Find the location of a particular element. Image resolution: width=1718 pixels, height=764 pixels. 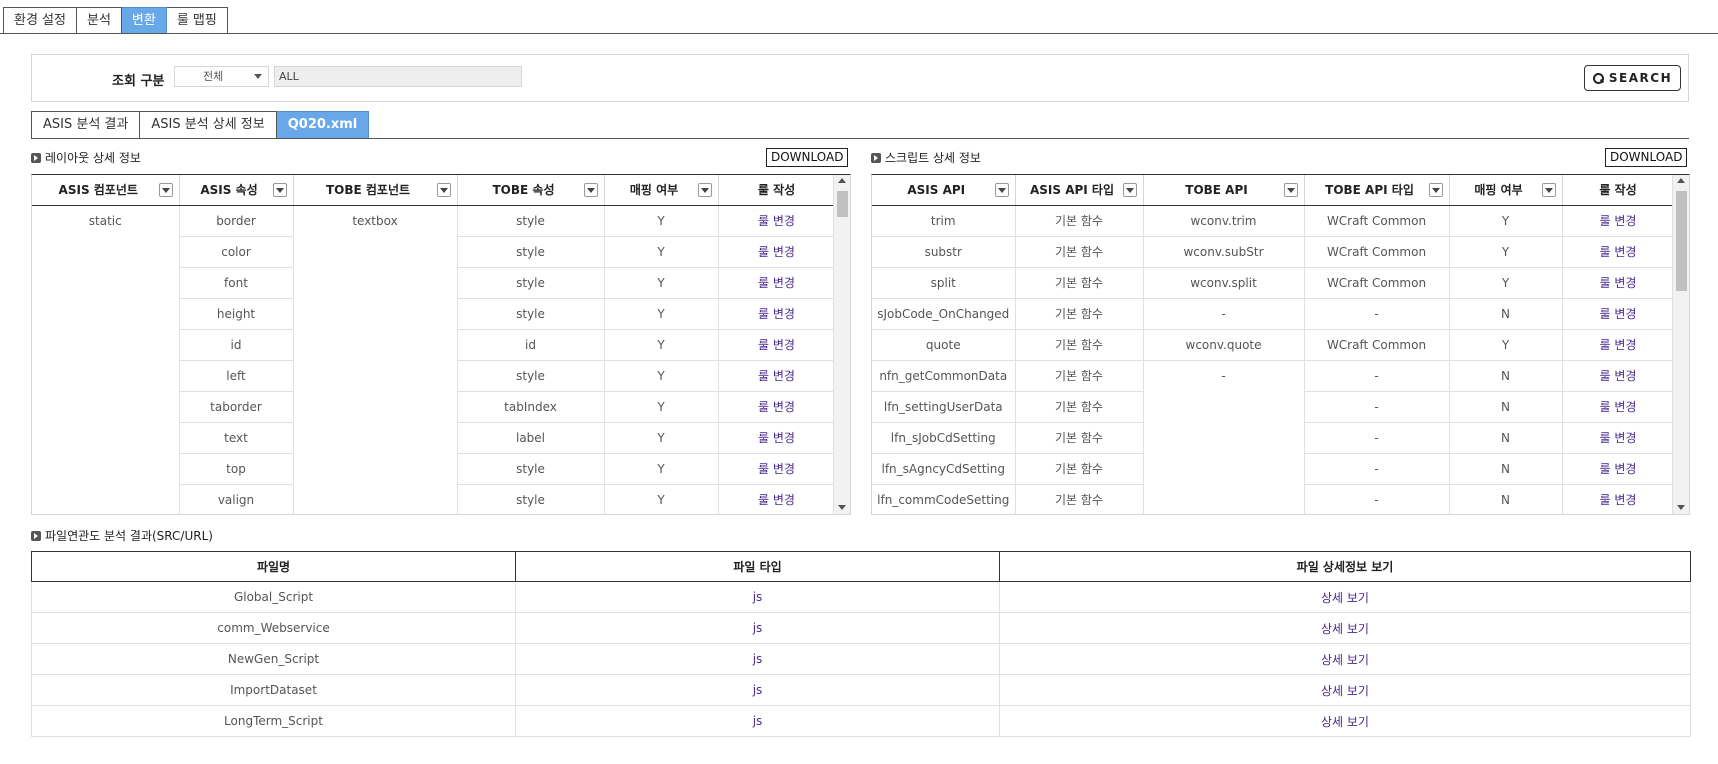

asis-api-type-cell: 기본 함수 is located at coordinates (1079, 314).